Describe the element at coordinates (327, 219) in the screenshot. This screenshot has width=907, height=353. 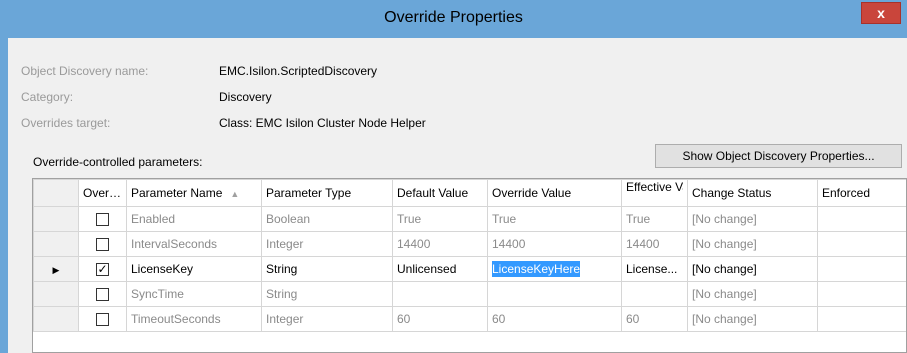
I see `parameter-type-cell: Boolean` at that location.